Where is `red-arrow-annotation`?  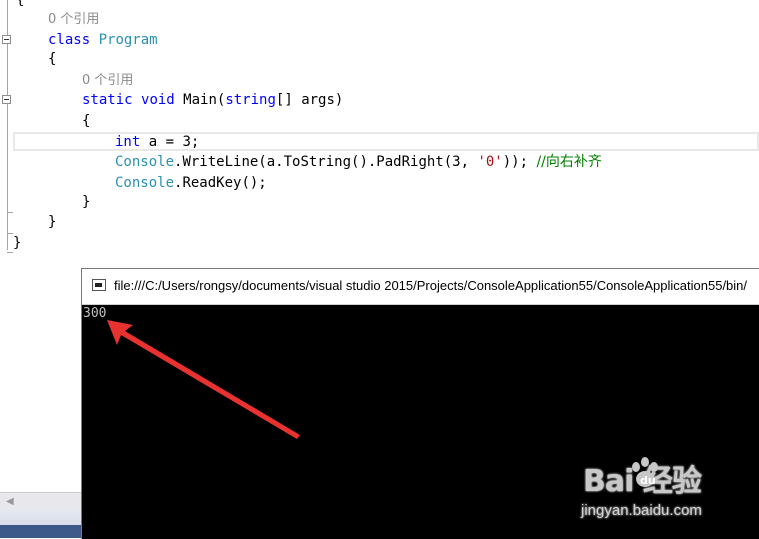
red-arrow-annotation is located at coordinates (203, 379).